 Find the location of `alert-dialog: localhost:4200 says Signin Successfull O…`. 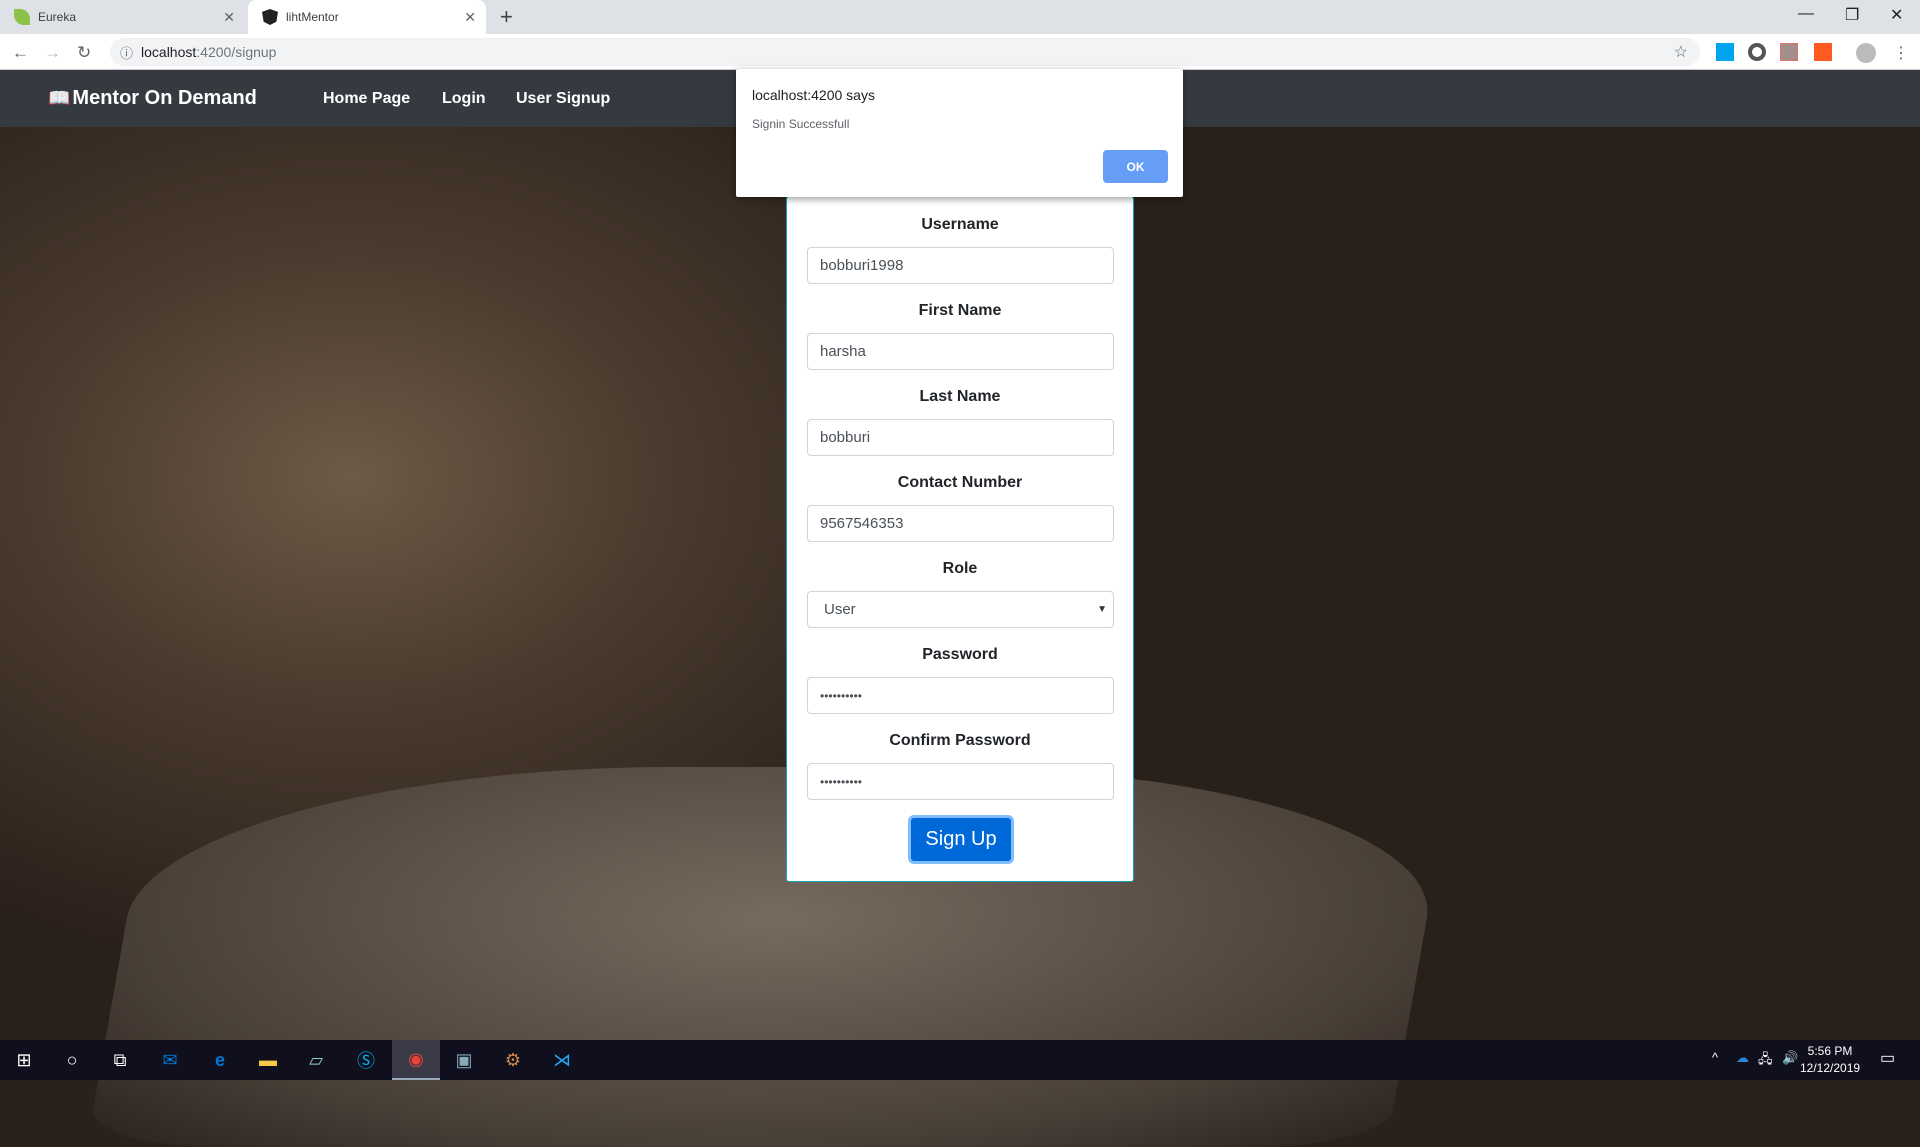

alert-dialog: localhost:4200 says Signin Successfull O… is located at coordinates (959, 133).